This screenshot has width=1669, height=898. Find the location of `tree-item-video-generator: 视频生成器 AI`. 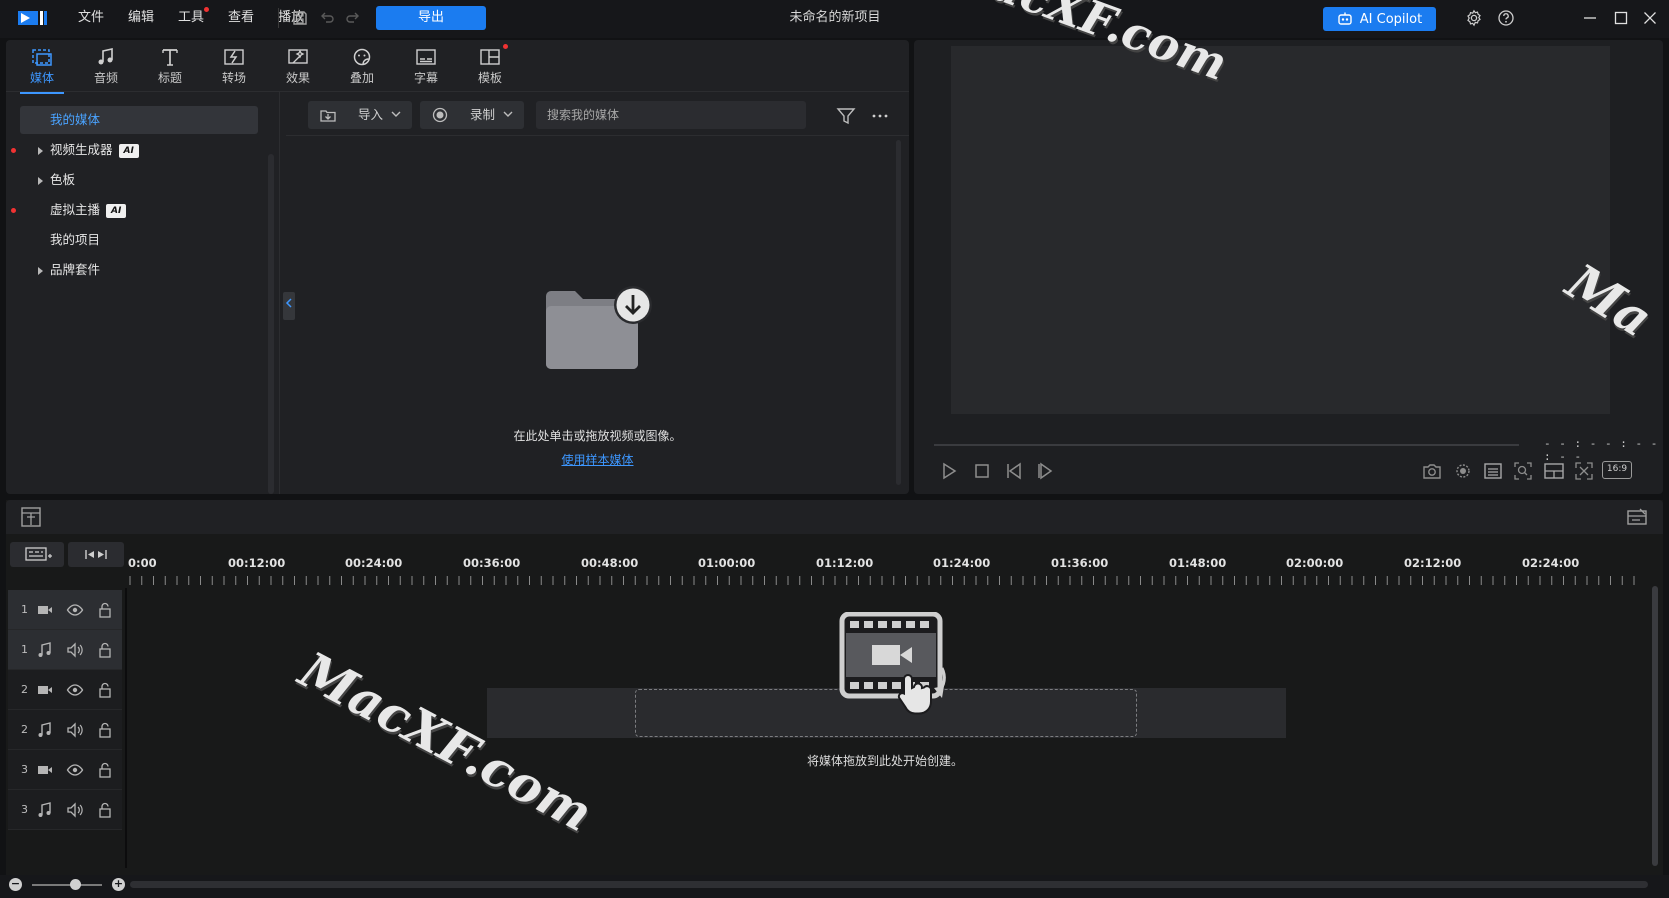

tree-item-video-generator: 视频生成器 AI is located at coordinates (139, 150).